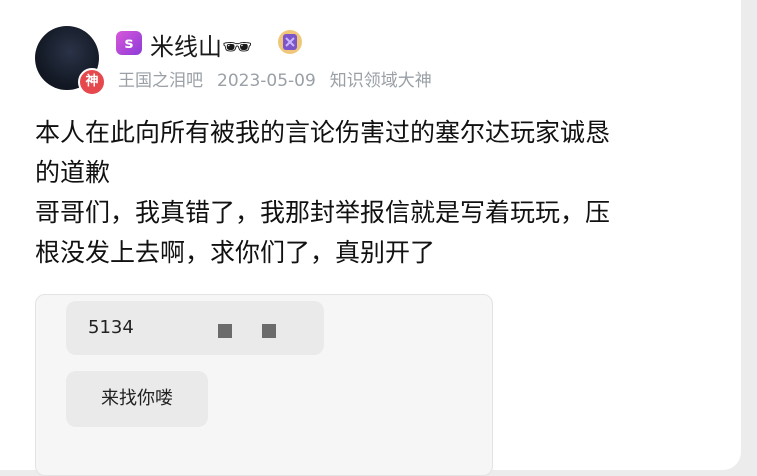 The width and height of the screenshot is (757, 476). Describe the element at coordinates (73, 172) in the screenshot. I see `post-line: 的道歉` at that location.